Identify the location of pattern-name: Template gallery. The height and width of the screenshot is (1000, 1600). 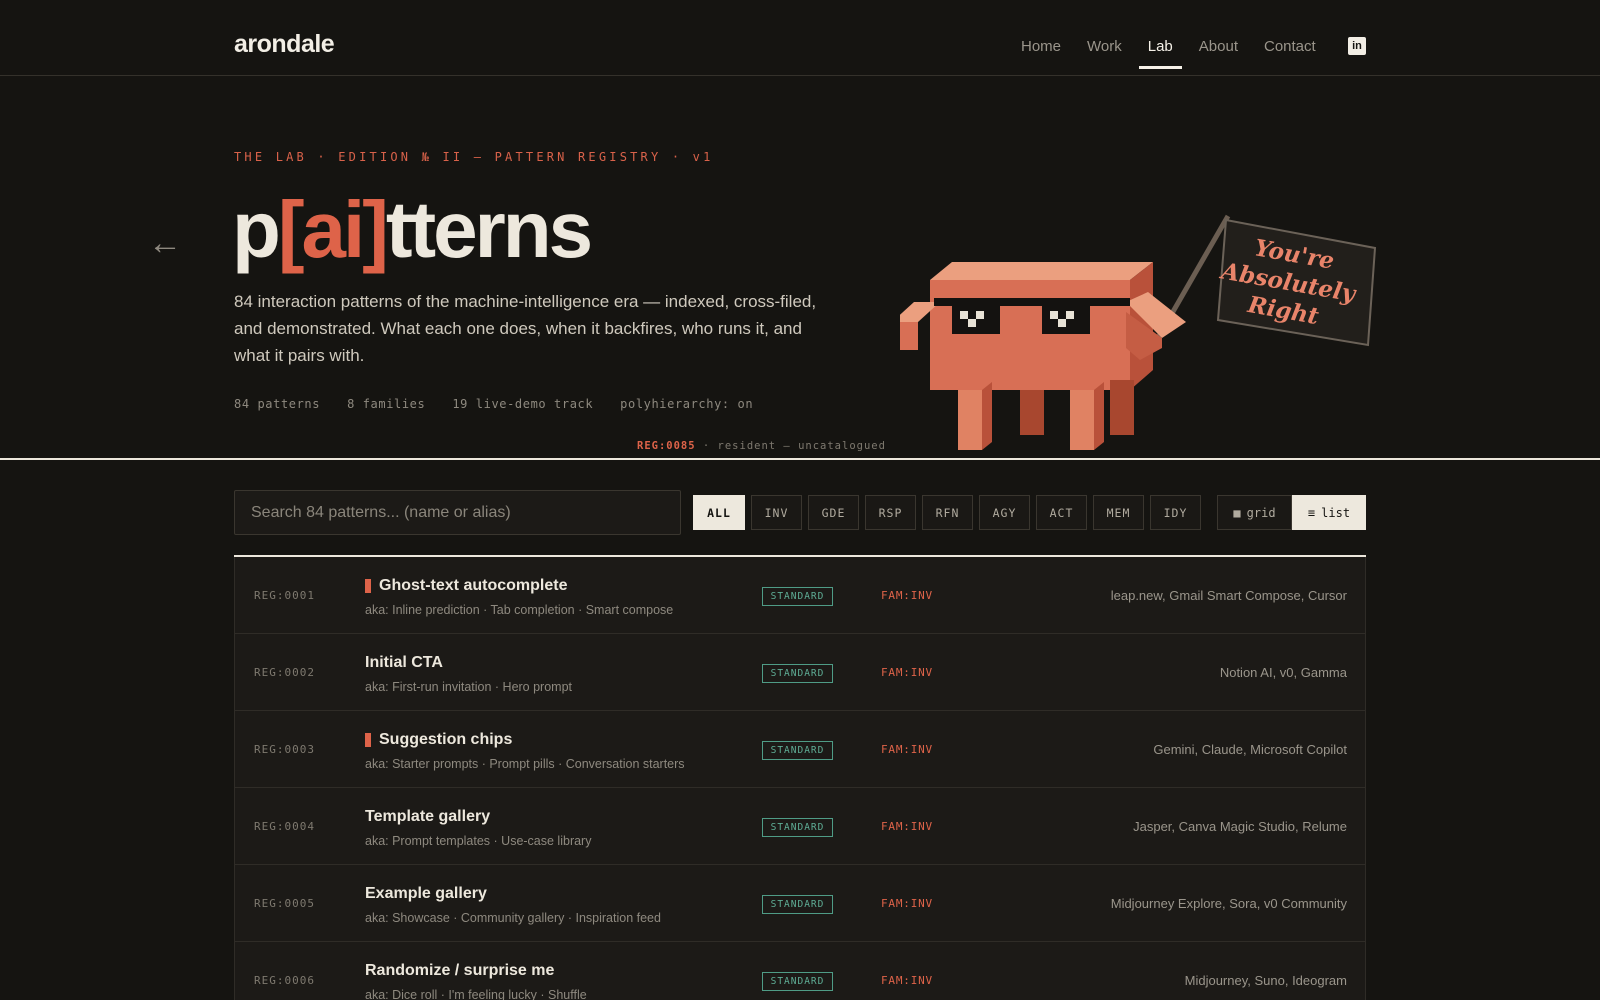
(428, 816).